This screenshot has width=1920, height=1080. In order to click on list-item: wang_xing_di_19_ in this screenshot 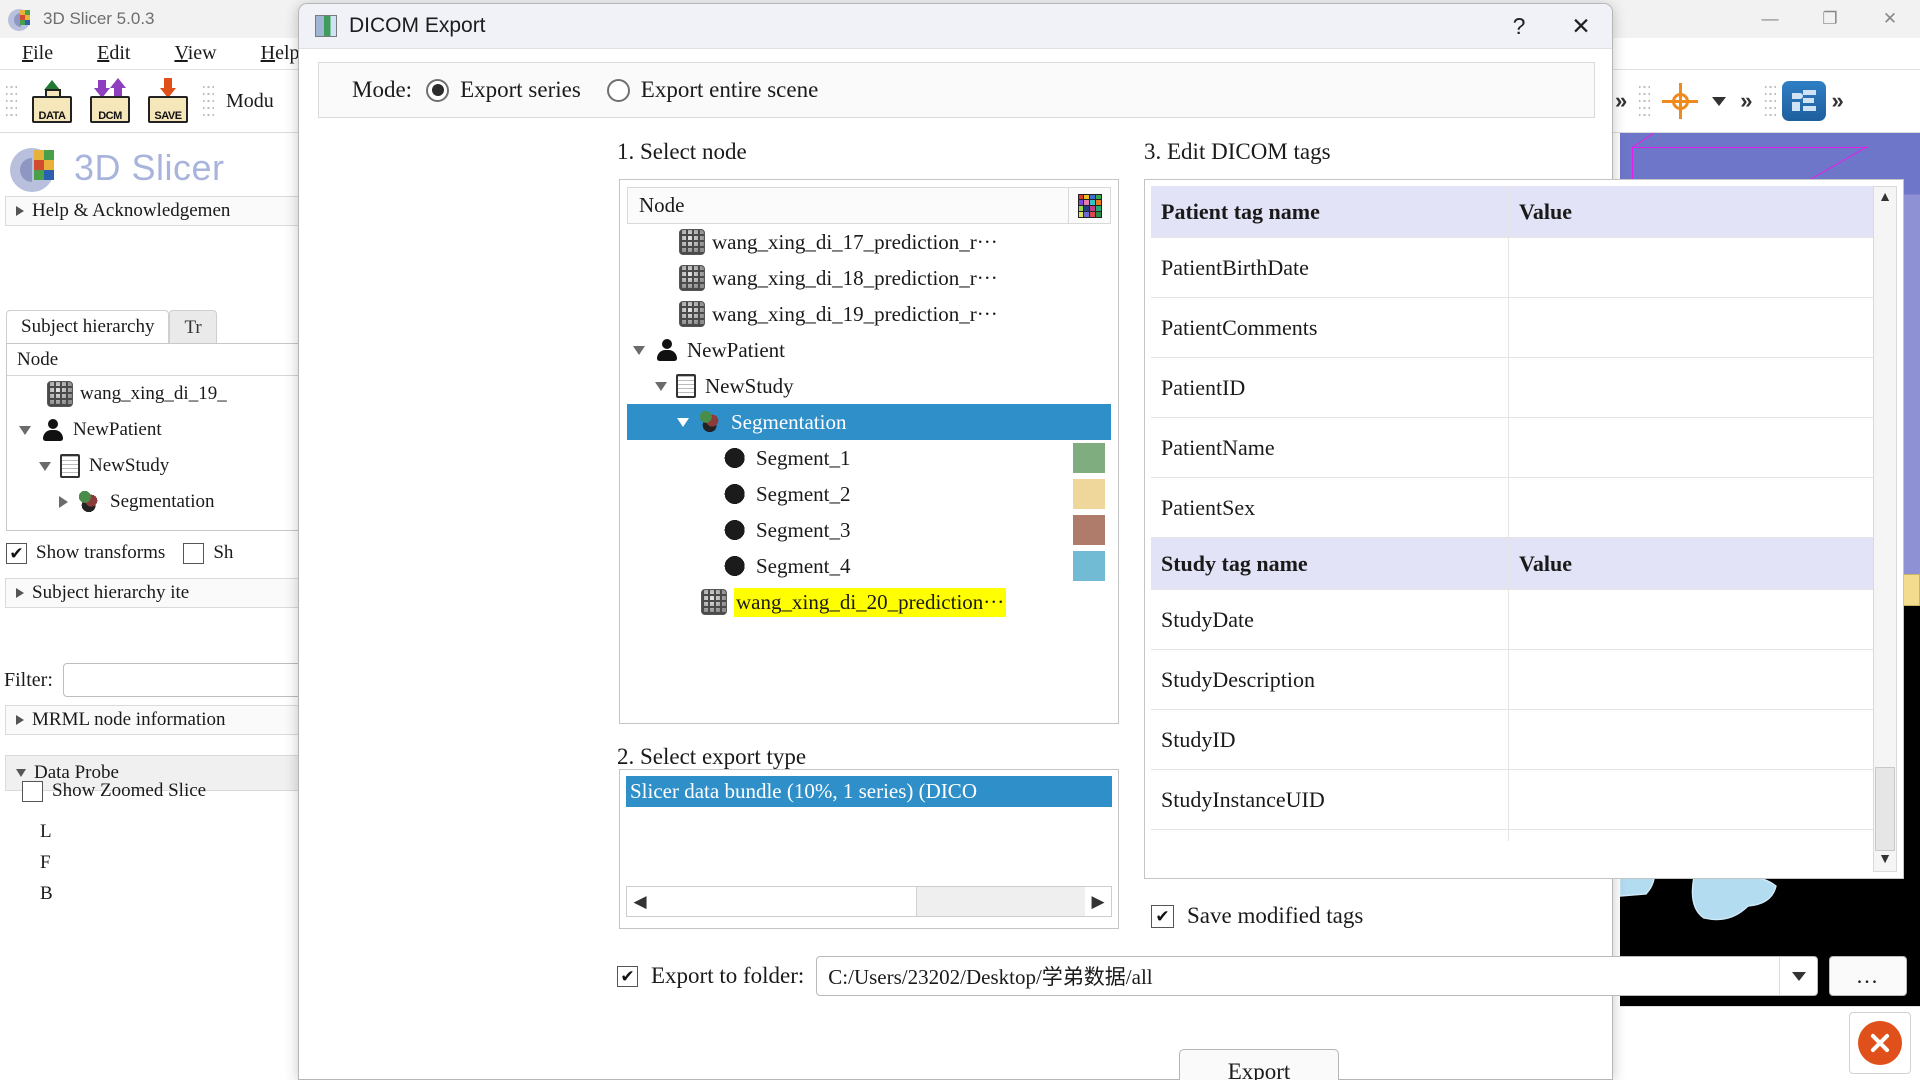, I will do `click(166, 394)`.